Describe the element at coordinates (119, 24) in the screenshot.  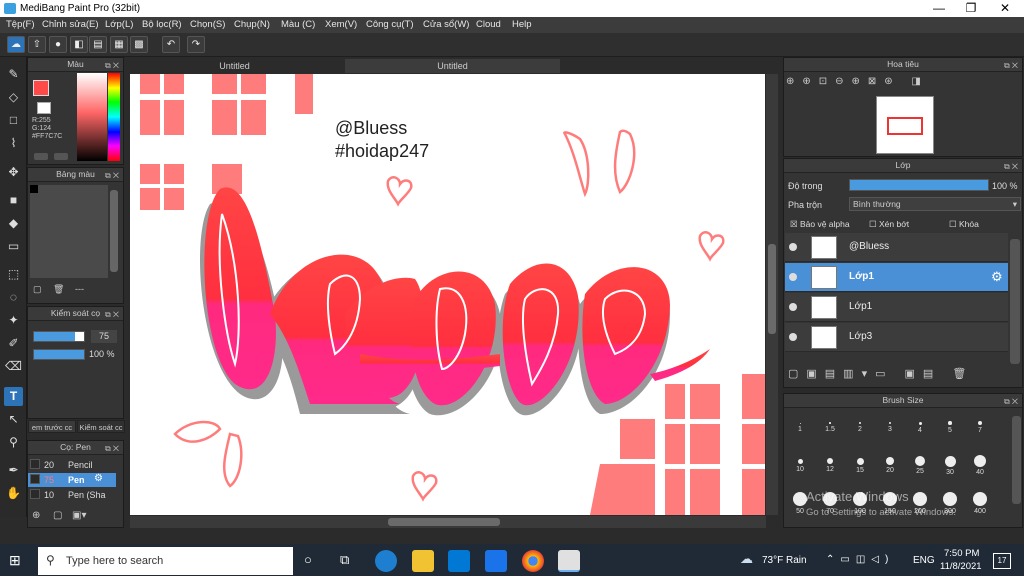
I see `menu-layer: Lớp(L)` at that location.